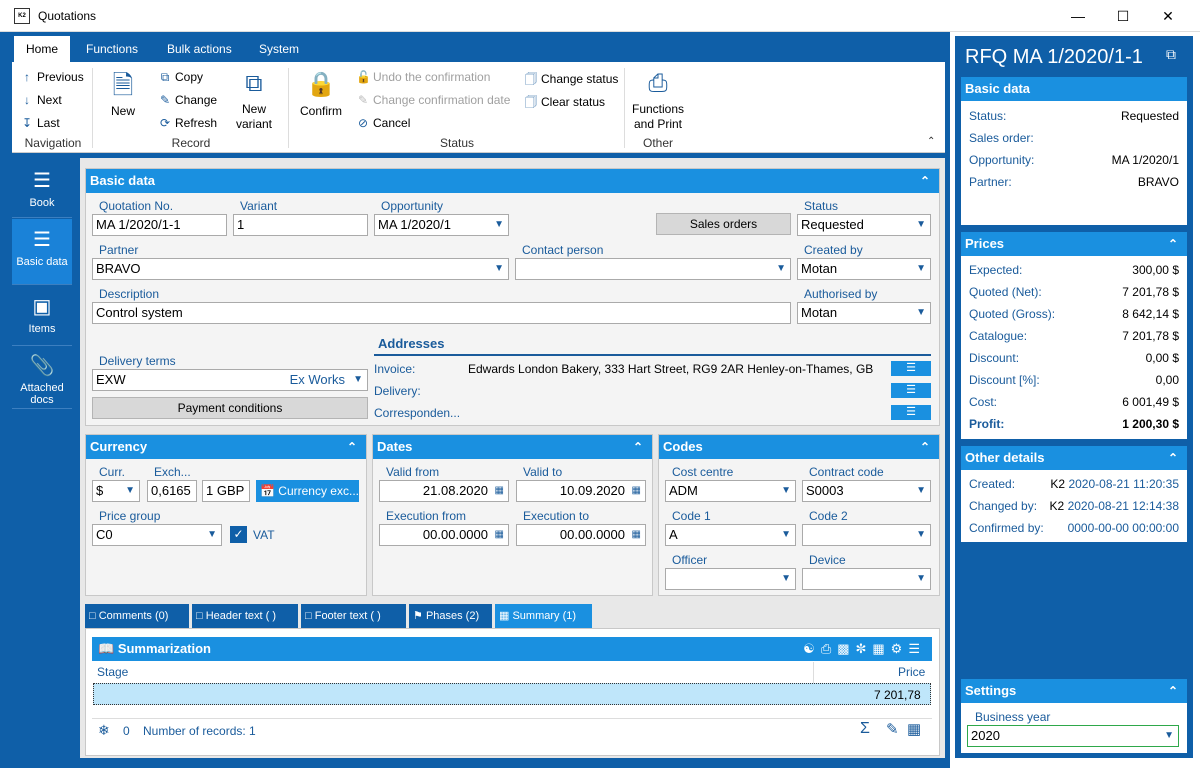 The image size is (1200, 768). What do you see at coordinates (866, 579) in the screenshot?
I see `device-field: ▼` at bounding box center [866, 579].